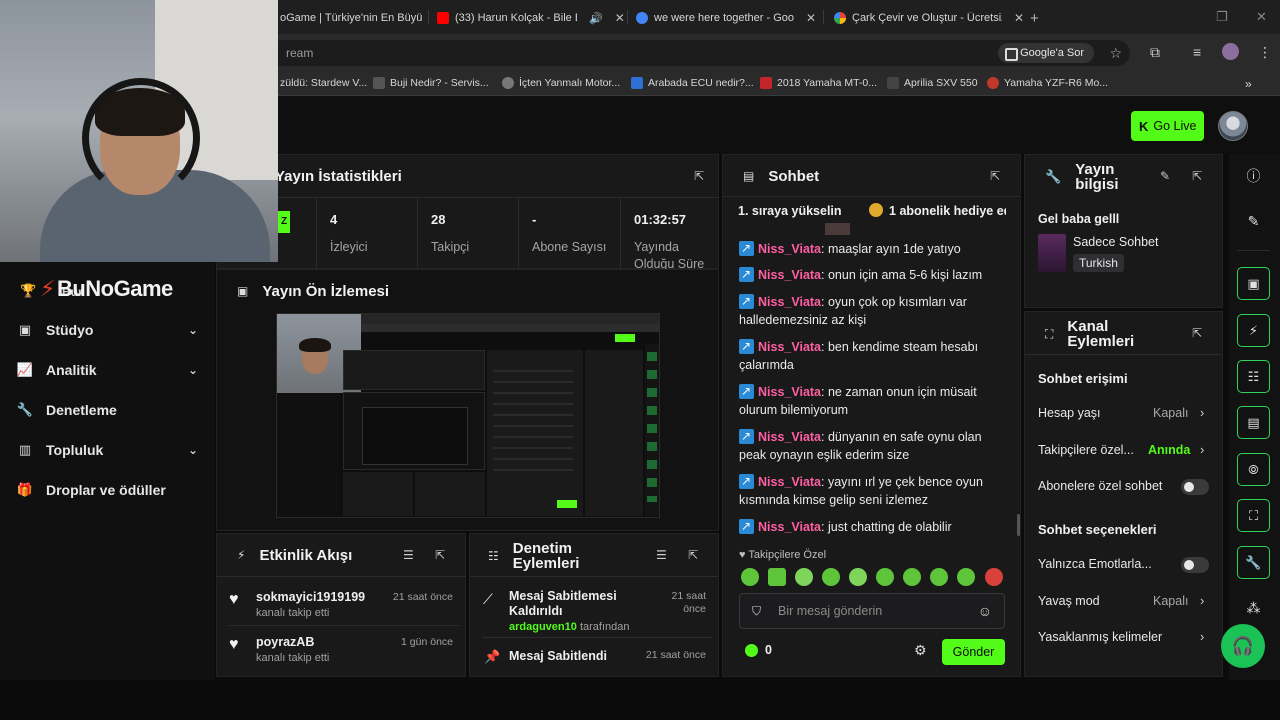  Describe the element at coordinates (872, 611) in the screenshot. I see `chat-message-input: ⛉ Bir mesaj gönderin ☺` at that location.